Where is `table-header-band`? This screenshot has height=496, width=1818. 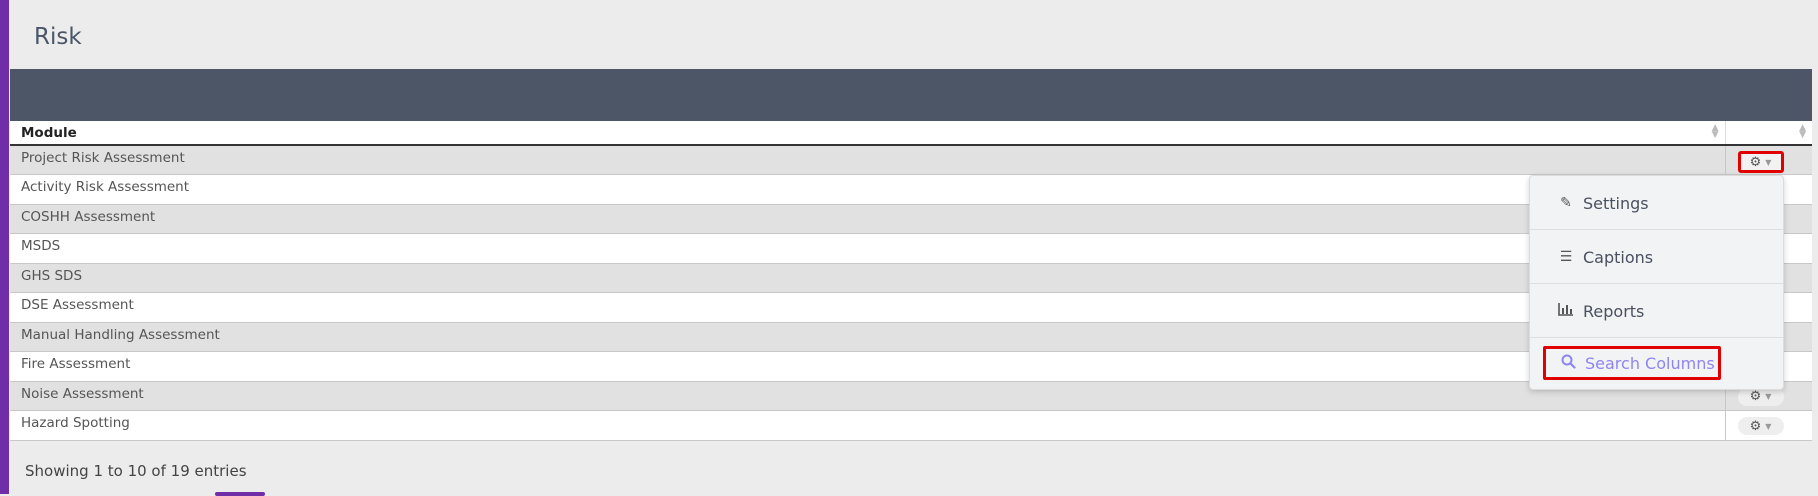 table-header-band is located at coordinates (911, 95).